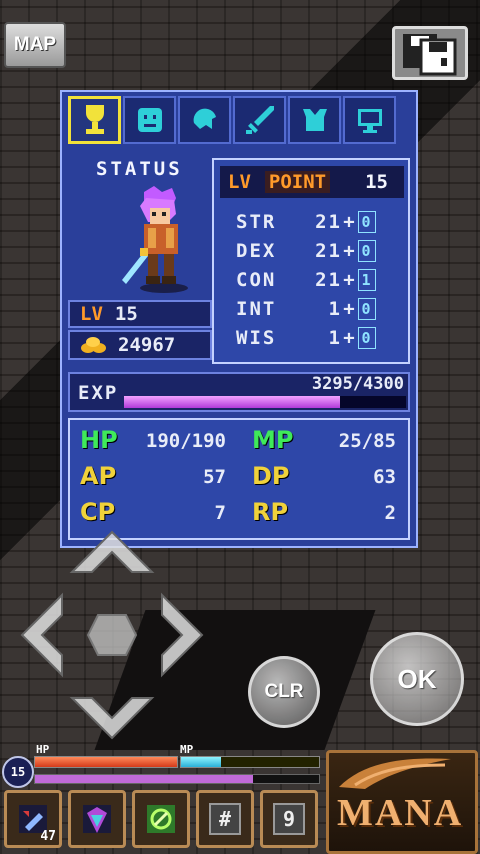 The height and width of the screenshot is (854, 480). I want to click on tab-sword, so click(259, 120).